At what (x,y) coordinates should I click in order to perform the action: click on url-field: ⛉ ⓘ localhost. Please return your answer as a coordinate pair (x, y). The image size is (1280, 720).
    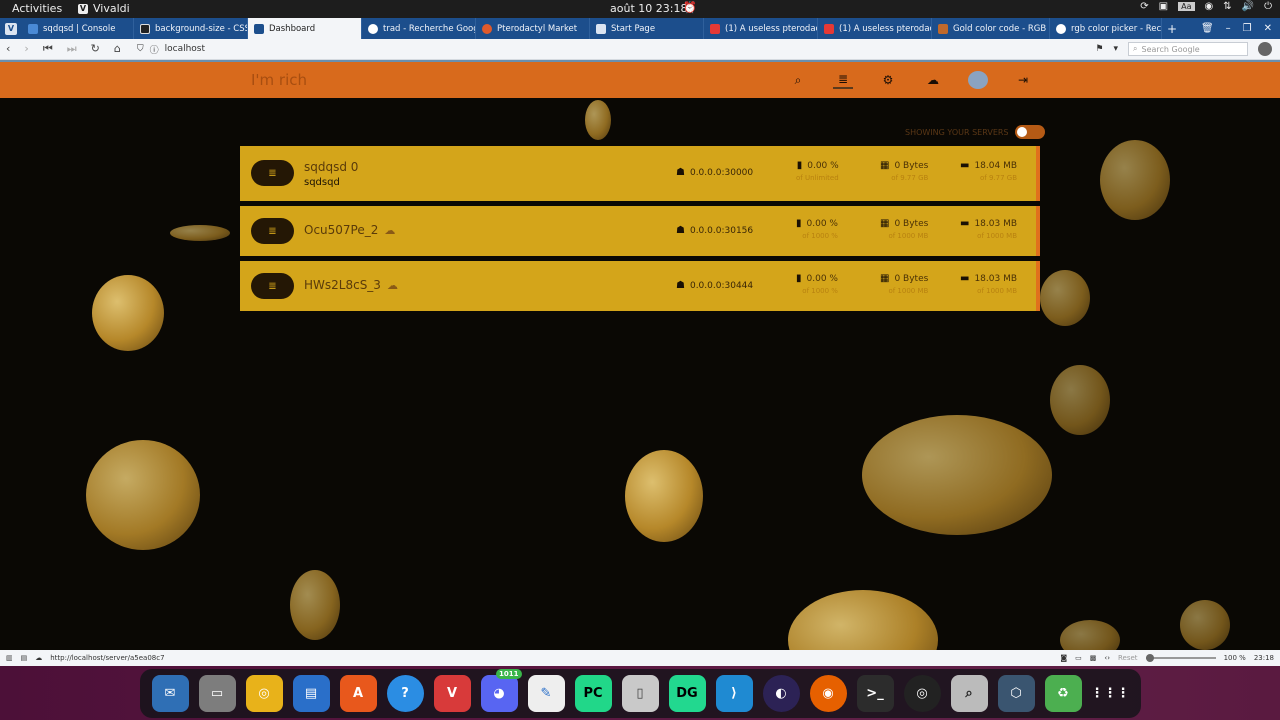
    Looking at the image, I should click on (171, 49).